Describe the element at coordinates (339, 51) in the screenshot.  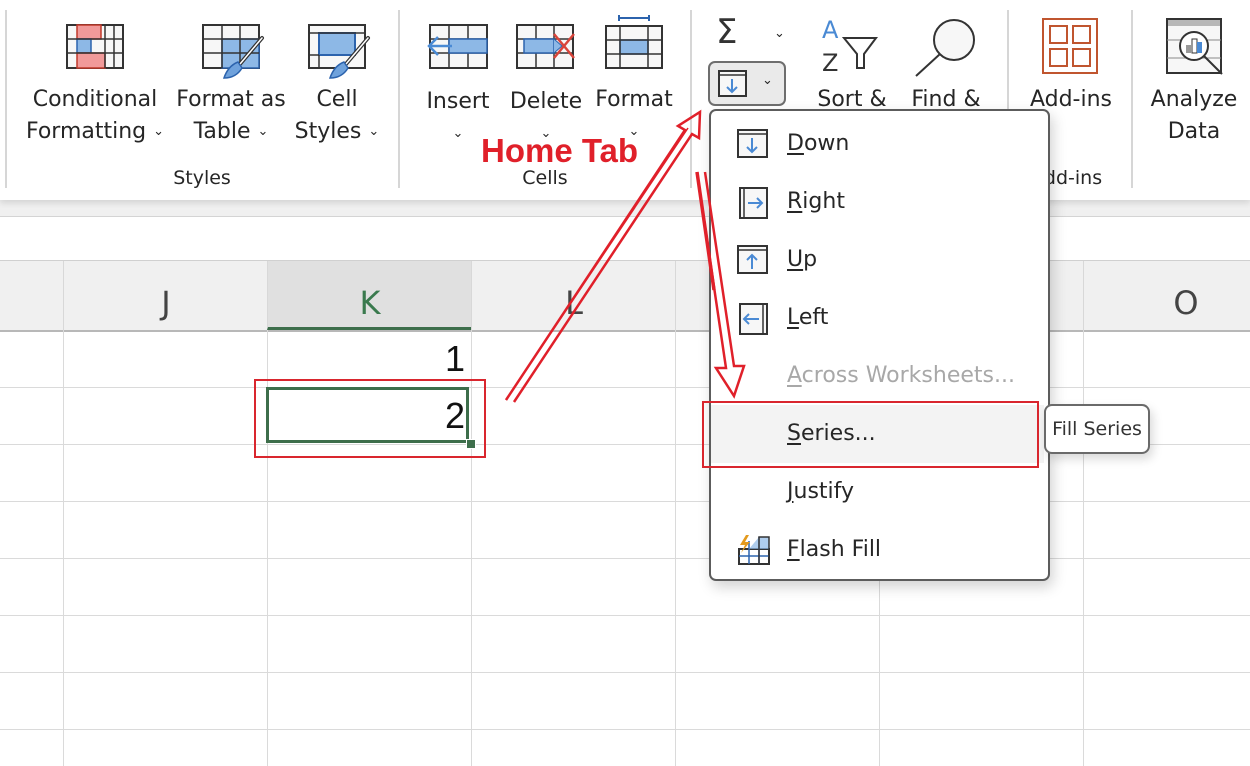
I see `cell-styles-icon` at that location.